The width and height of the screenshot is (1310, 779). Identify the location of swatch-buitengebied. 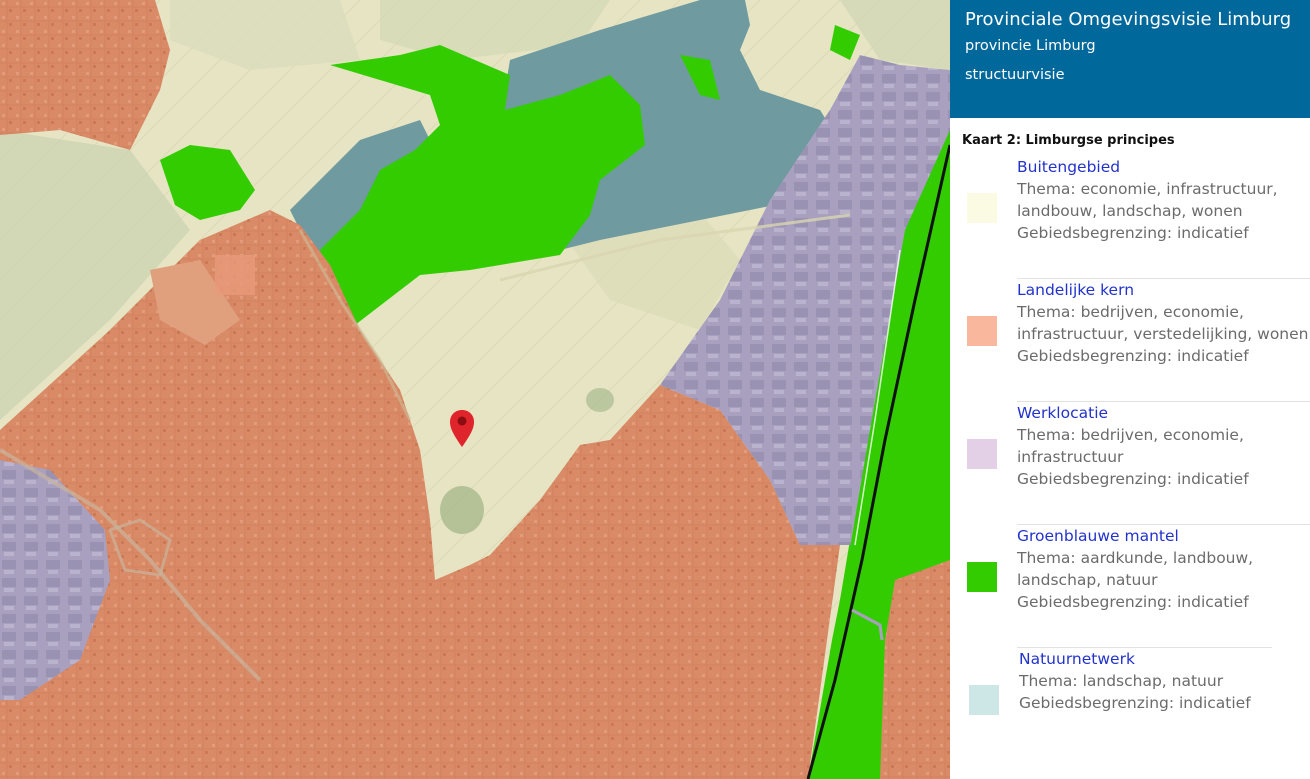
(982, 208).